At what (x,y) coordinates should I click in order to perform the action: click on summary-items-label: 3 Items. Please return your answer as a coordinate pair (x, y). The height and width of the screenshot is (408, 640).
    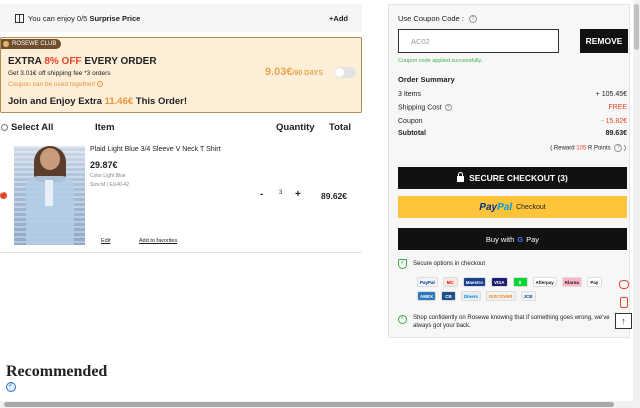
    Looking at the image, I should click on (409, 94).